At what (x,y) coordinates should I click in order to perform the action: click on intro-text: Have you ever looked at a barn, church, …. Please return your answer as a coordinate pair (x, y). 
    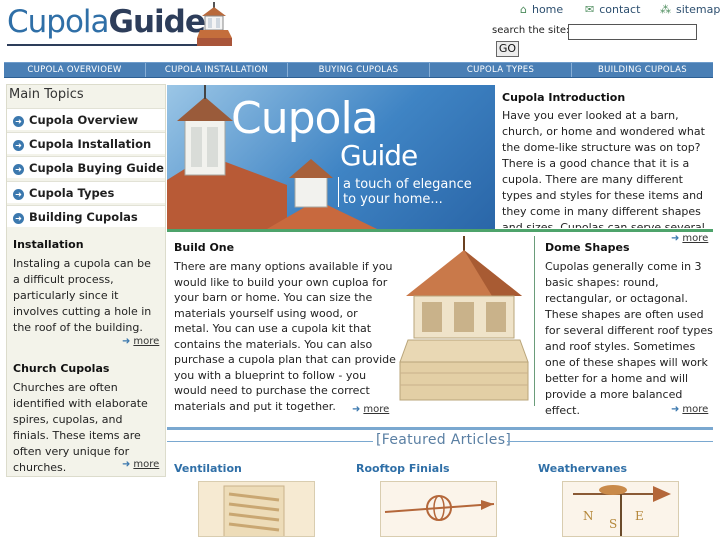
    Looking at the image, I should click on (603, 168).